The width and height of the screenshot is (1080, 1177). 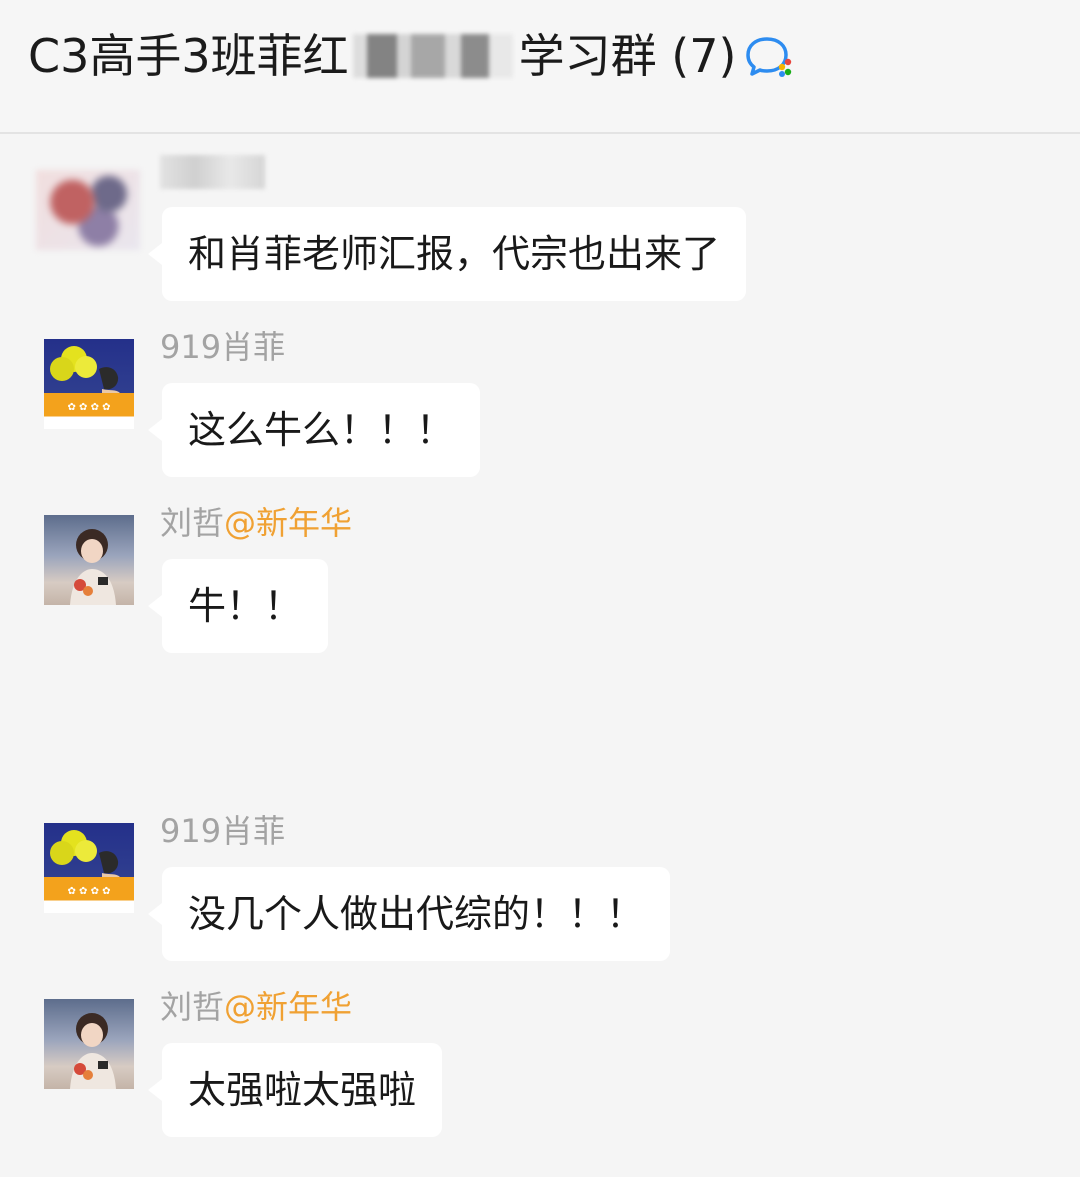 I want to click on message-bubble: 和肖菲老师汇报，代宗也出来了, so click(x=447, y=254).